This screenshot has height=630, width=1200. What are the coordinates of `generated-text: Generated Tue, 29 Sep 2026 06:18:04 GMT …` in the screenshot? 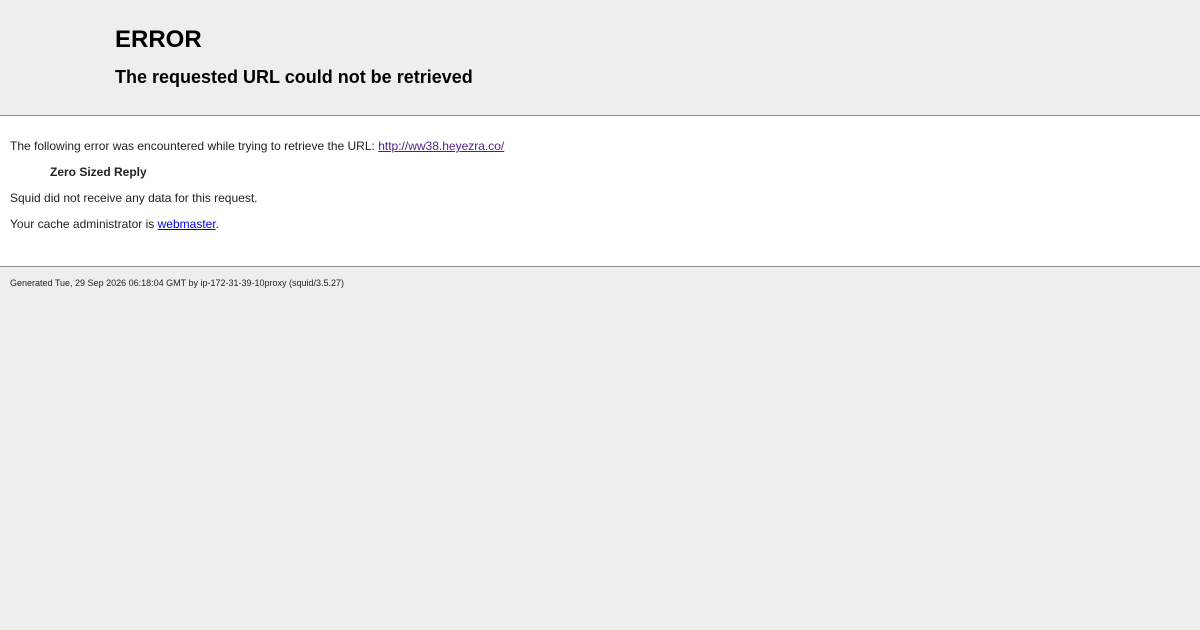 It's located at (177, 283).